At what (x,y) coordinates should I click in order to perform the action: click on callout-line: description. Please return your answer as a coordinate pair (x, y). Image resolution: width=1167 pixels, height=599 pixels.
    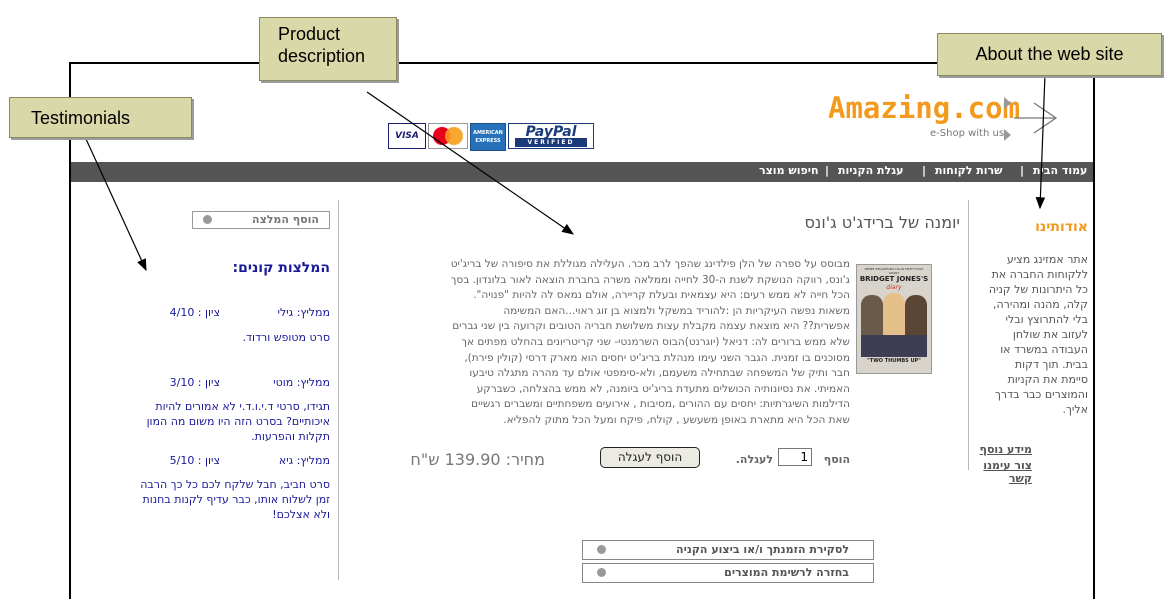
    Looking at the image, I should click on (322, 56).